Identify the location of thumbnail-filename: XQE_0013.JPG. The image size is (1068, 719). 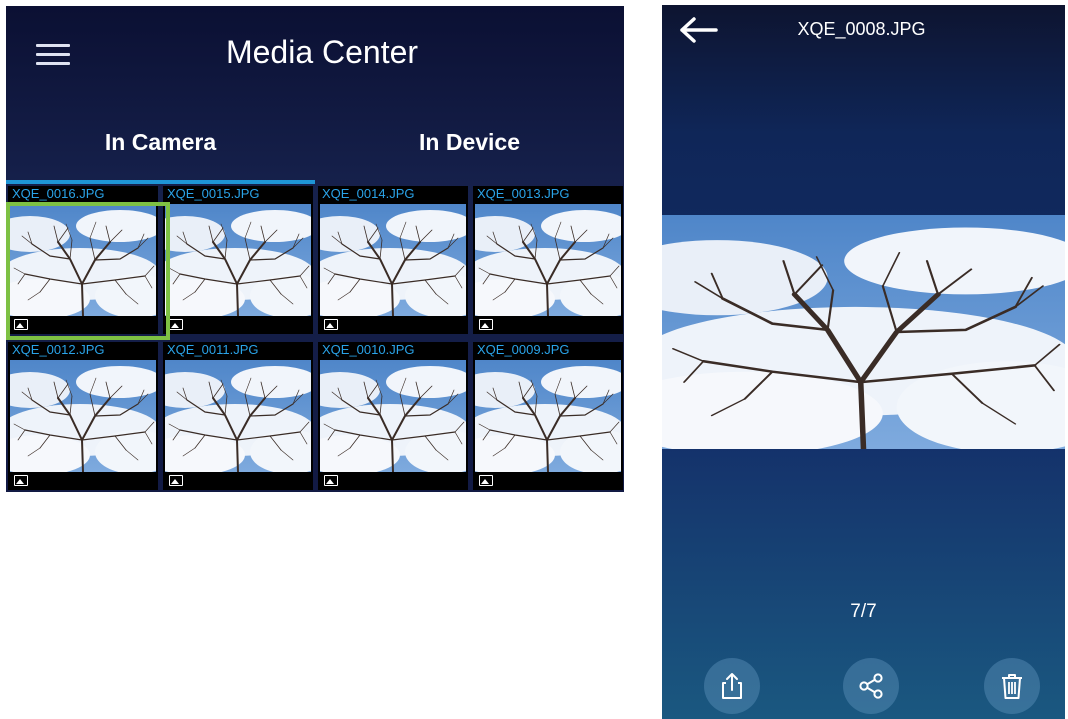
(523, 193).